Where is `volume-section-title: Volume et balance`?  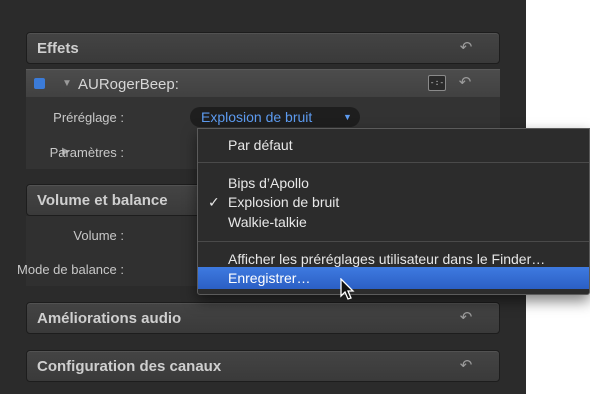 volume-section-title: Volume et balance is located at coordinates (102, 200).